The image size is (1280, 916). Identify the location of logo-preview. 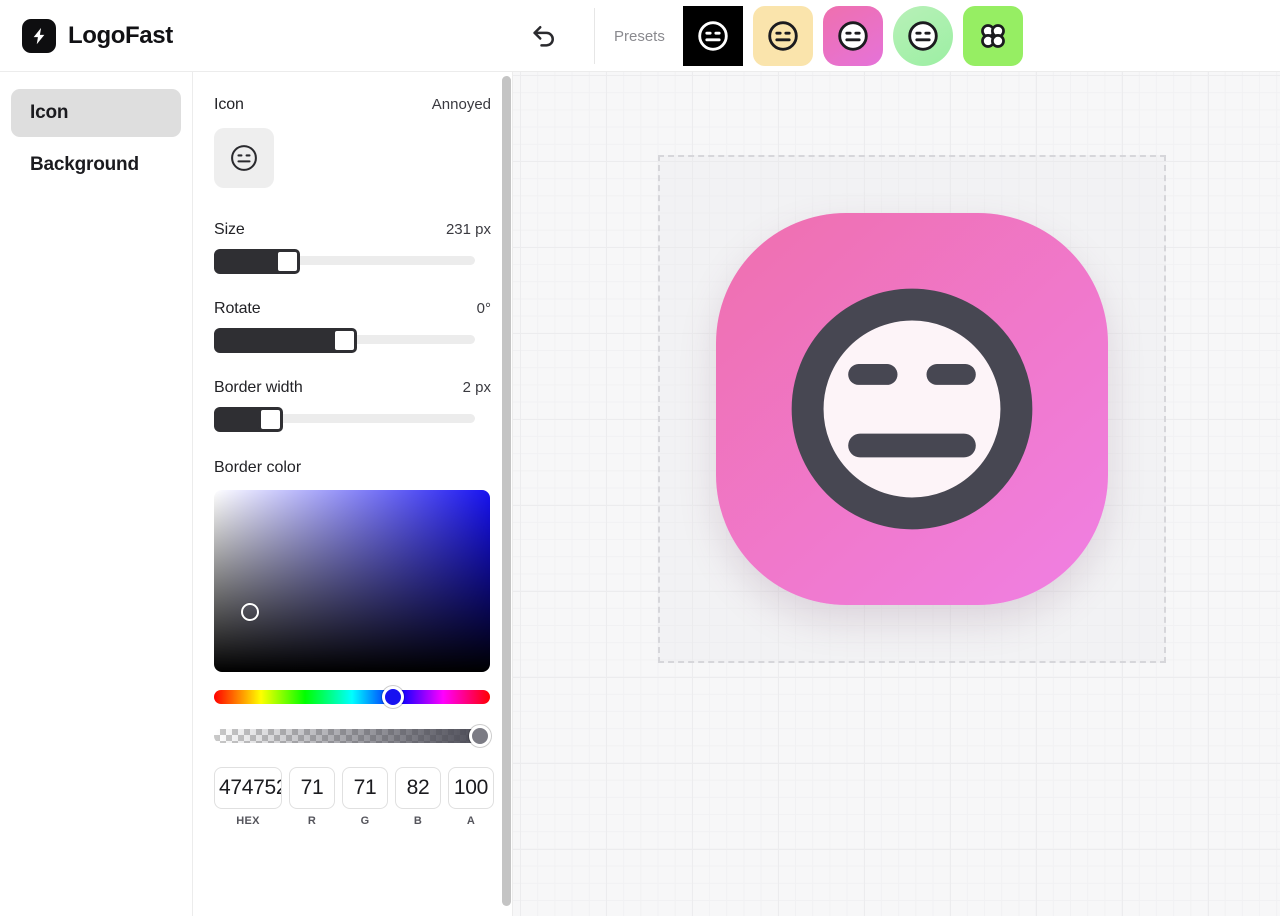
(912, 409).